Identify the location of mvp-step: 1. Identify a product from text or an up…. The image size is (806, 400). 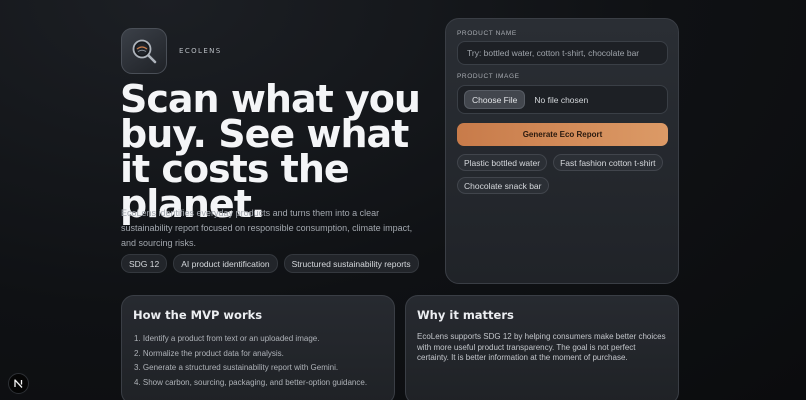
(227, 338).